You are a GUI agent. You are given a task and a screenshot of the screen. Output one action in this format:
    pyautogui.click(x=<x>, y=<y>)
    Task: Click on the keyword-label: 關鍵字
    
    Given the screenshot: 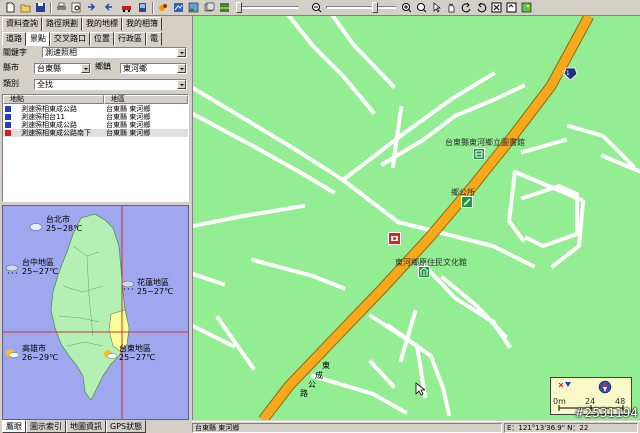 What is the action you would take?
    pyautogui.click(x=15, y=52)
    